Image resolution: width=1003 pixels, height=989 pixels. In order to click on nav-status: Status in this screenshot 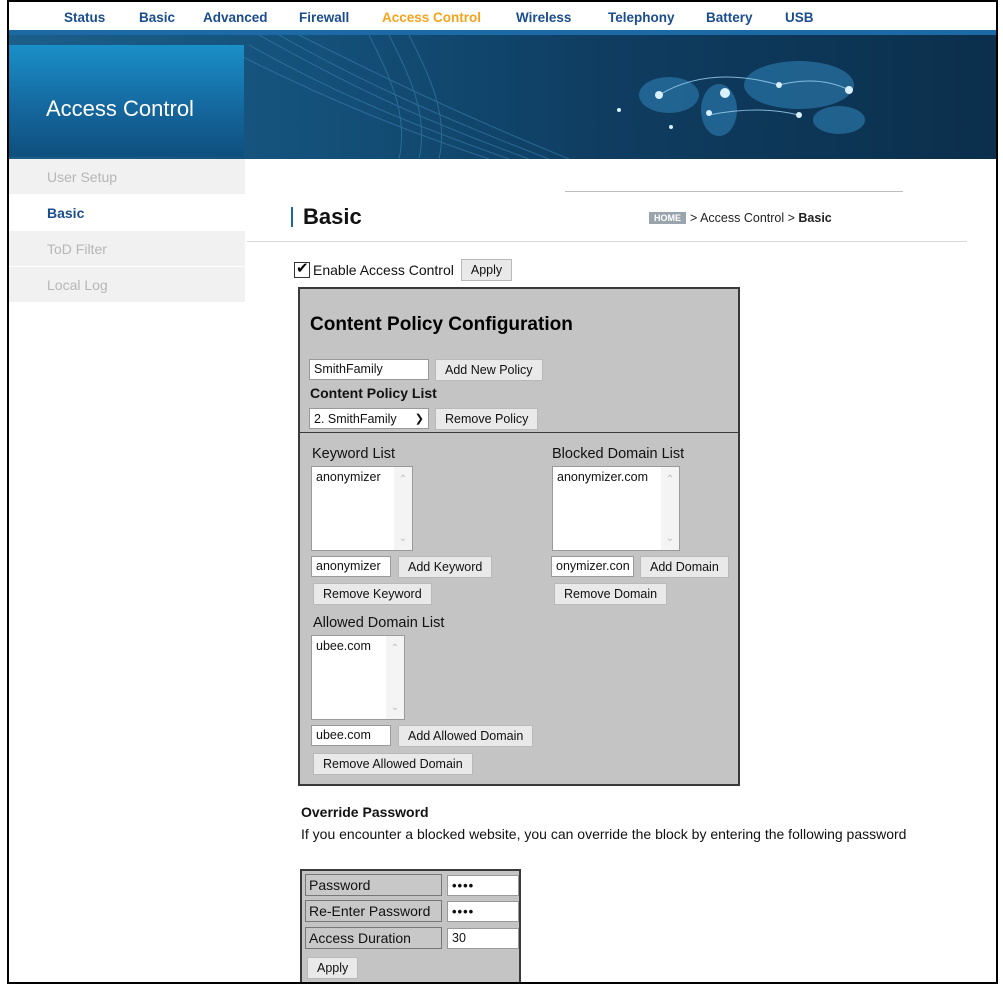, I will do `click(84, 17)`.